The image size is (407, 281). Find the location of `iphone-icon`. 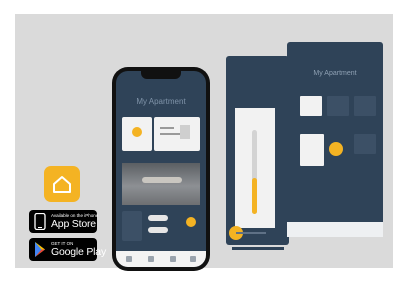

iphone-icon is located at coordinates (40, 221).